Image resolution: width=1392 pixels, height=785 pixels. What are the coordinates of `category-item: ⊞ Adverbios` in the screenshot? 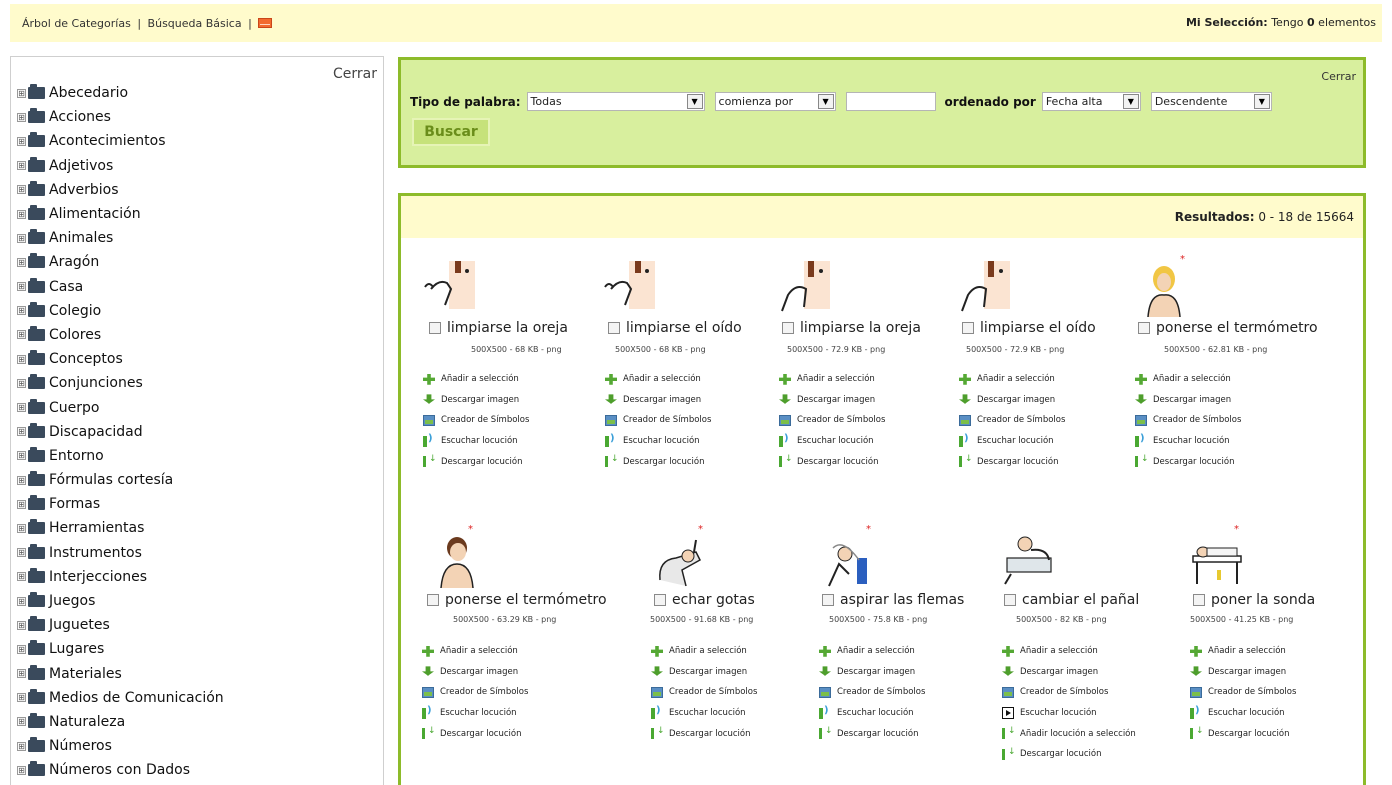 It's located at (120, 190).